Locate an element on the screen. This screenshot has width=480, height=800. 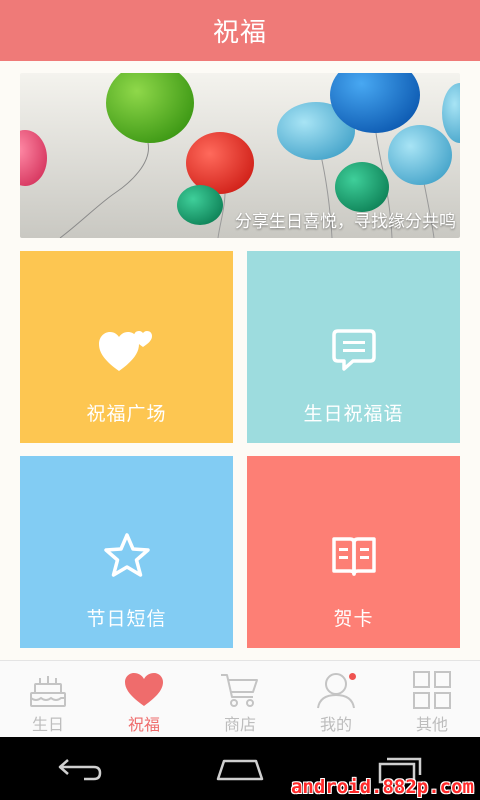
tile-holiday-sms: 节日短信 is located at coordinates (126, 552).